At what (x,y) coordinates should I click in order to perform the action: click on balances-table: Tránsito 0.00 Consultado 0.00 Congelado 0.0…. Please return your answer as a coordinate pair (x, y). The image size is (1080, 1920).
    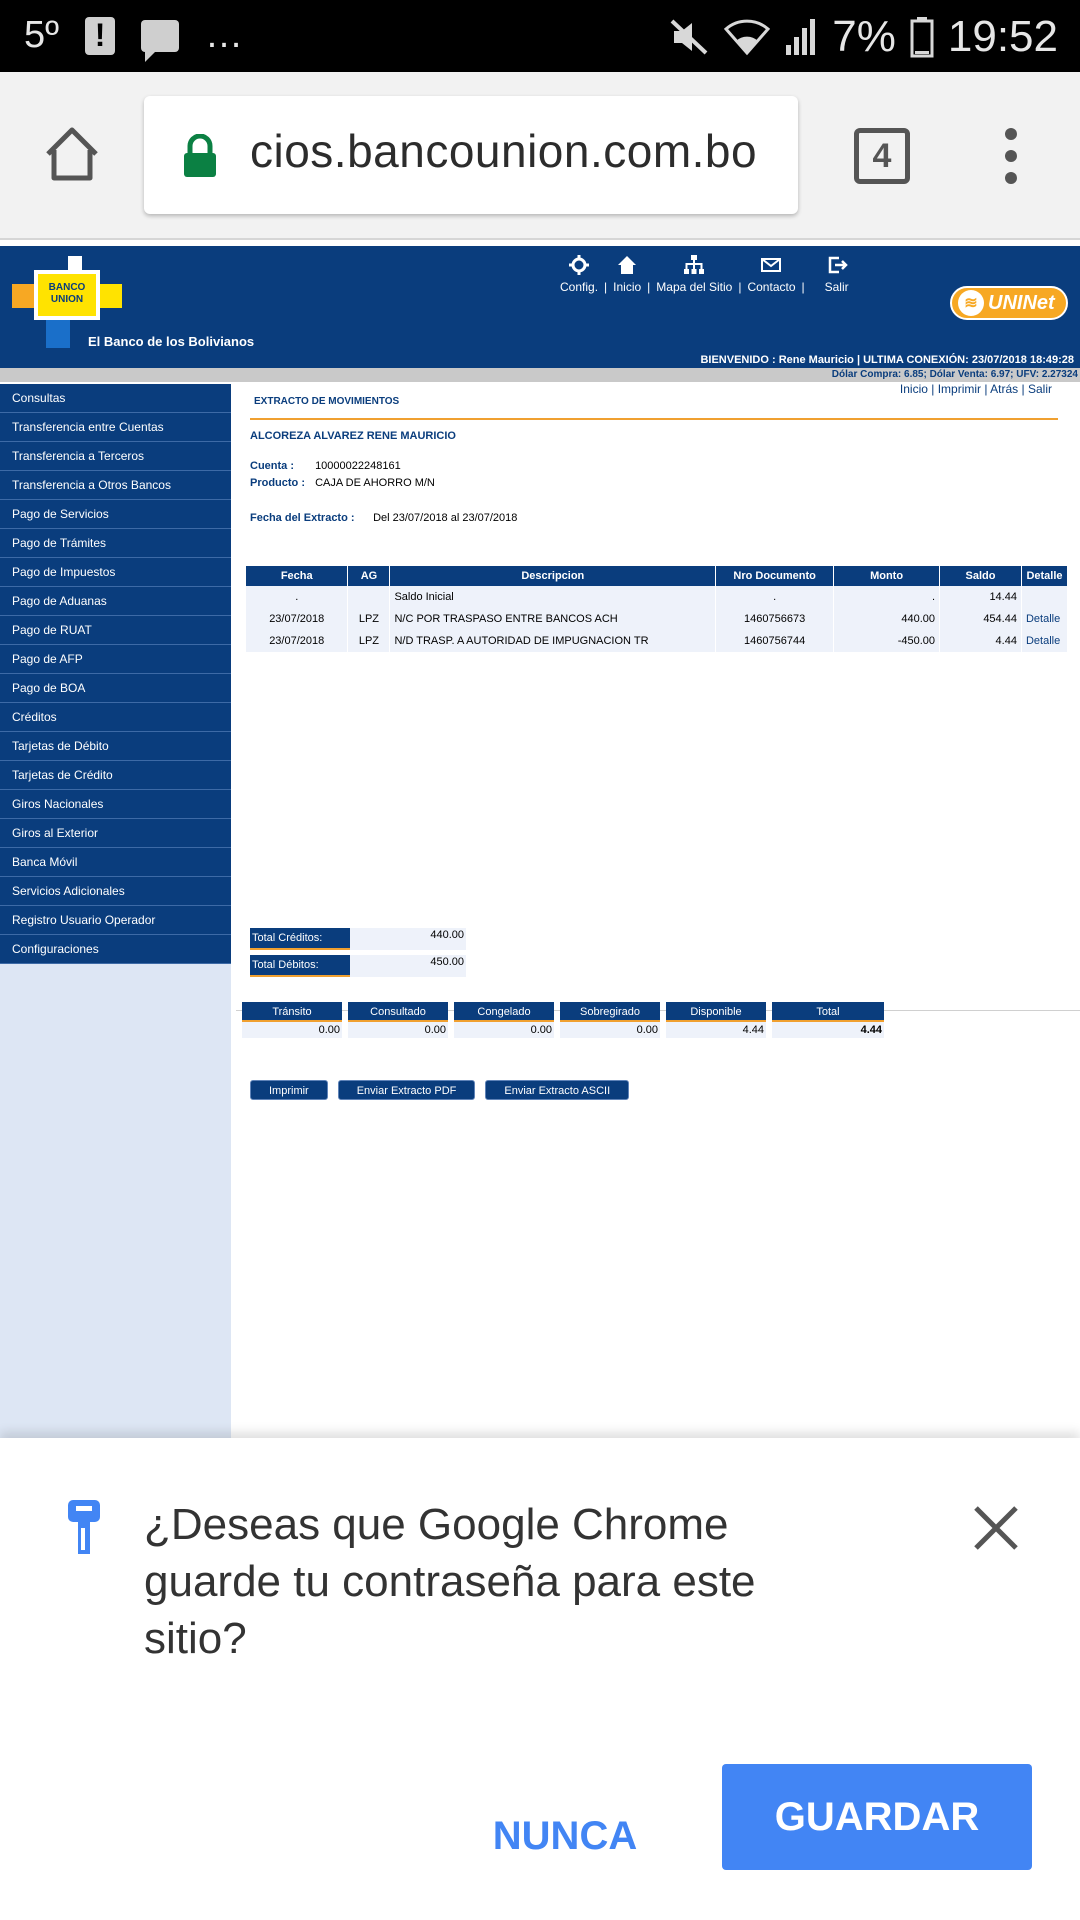
    Looking at the image, I should click on (563, 1020).